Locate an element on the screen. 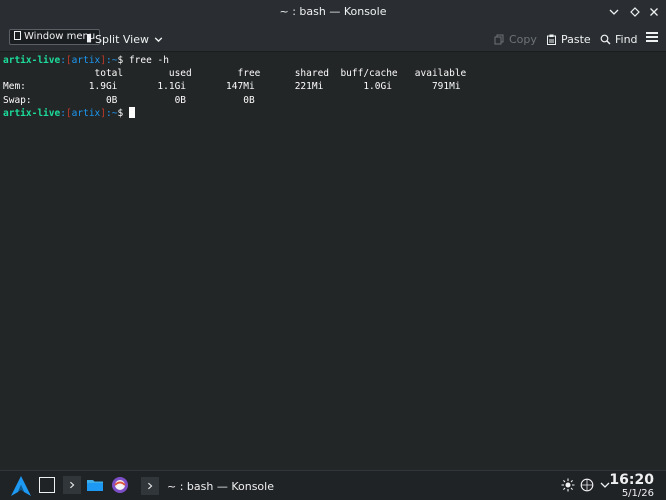 This screenshot has width=666, height=500. clock-time: 16:20 is located at coordinates (631, 480).